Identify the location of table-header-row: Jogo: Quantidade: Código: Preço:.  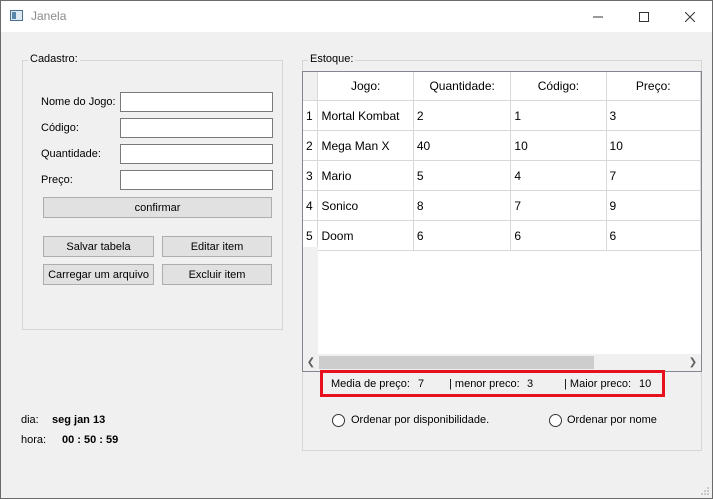
(502, 86).